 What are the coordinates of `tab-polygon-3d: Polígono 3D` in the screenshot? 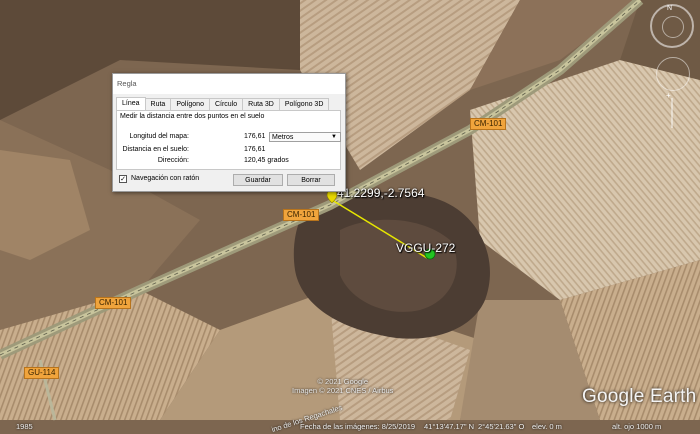 It's located at (304, 104).